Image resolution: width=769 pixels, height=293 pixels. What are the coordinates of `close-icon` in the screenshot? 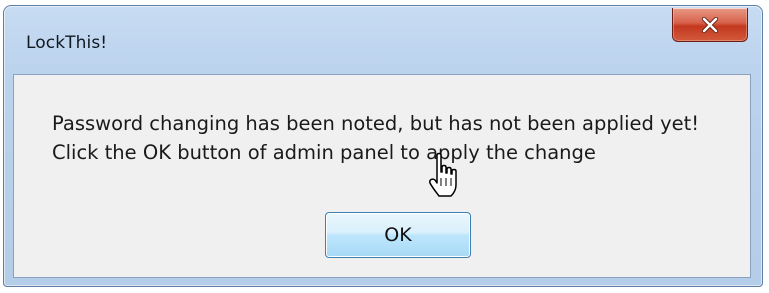 It's located at (710, 24).